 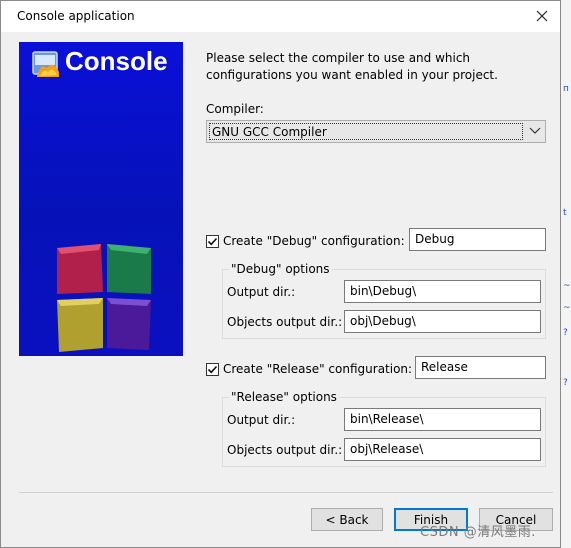 What do you see at coordinates (280, 269) in the screenshot?
I see `debug-options-title: "Debug" options` at bounding box center [280, 269].